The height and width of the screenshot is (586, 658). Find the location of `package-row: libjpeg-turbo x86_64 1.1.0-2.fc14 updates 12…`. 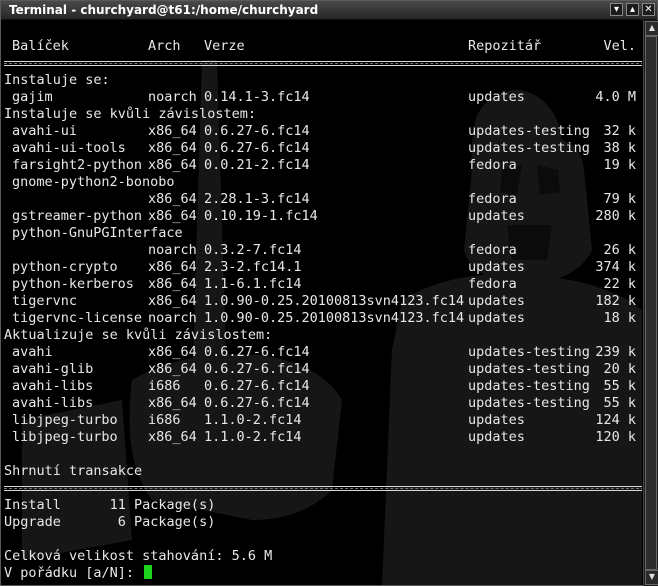

package-row: libjpeg-turbo x86_64 1.1.0-2.fc14 updates 12… is located at coordinates (320, 437).